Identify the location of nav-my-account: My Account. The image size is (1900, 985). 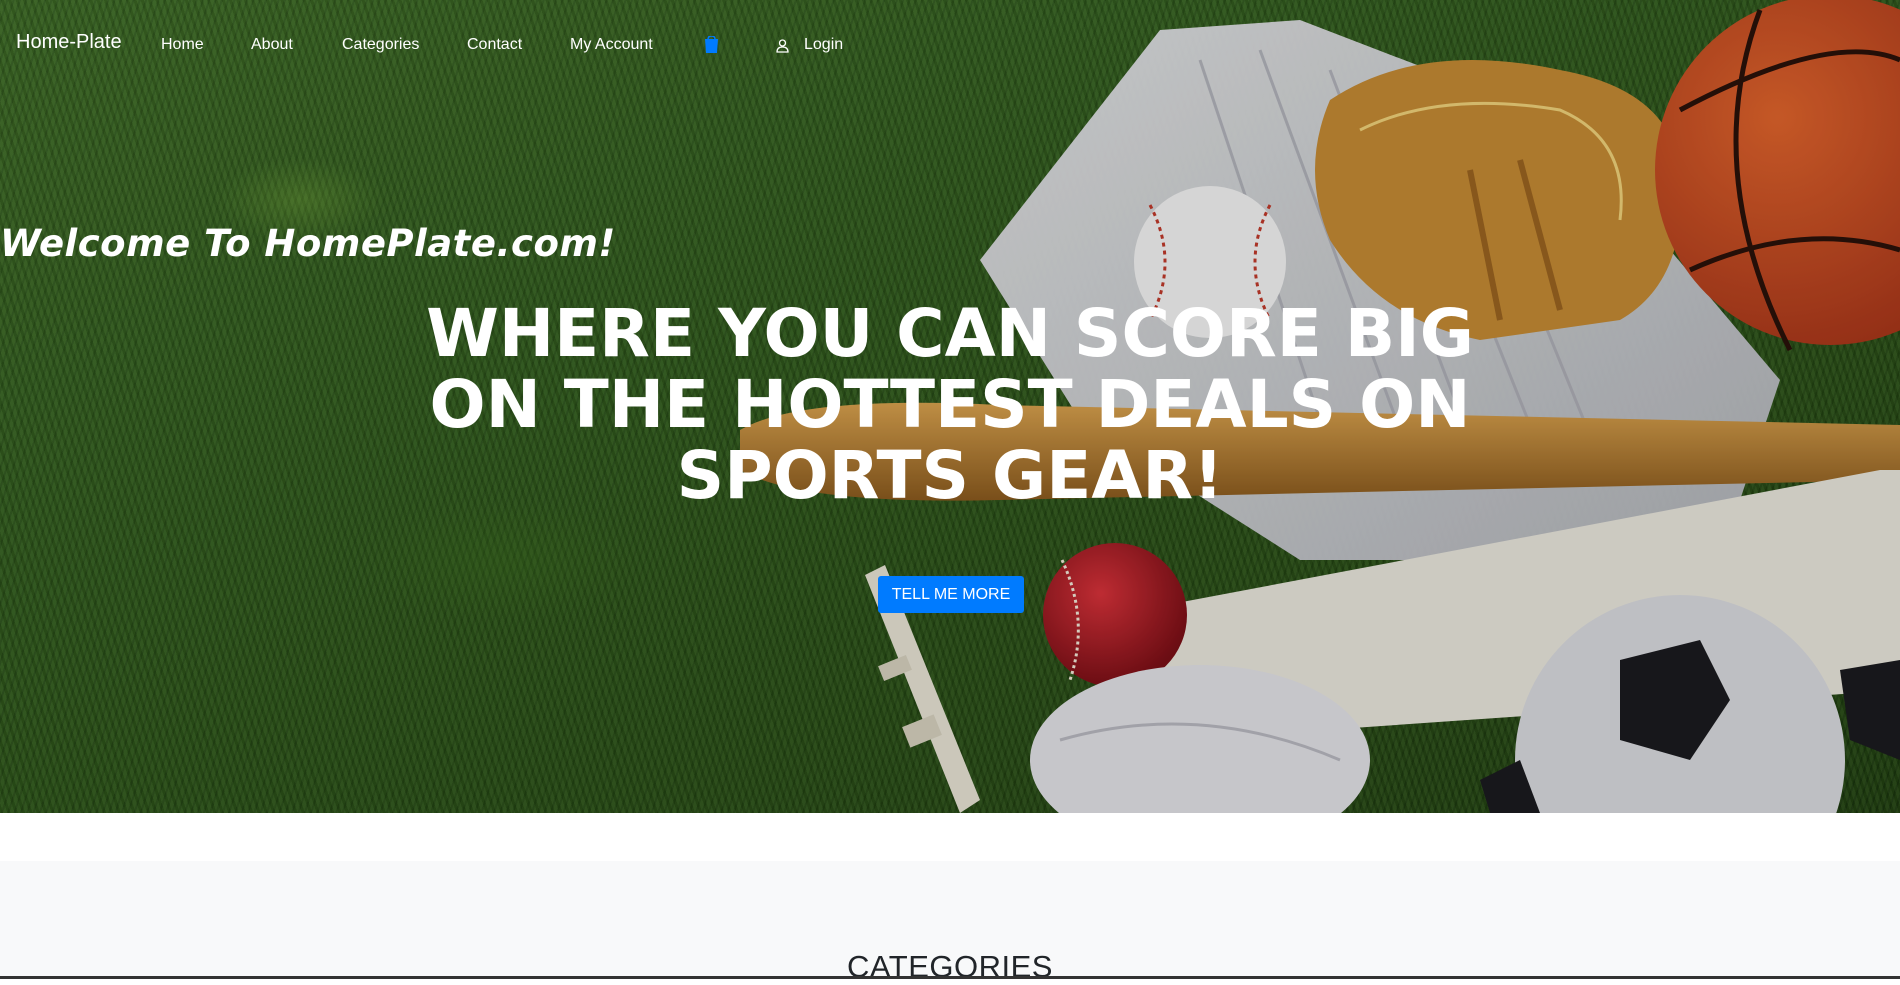
(611, 45).